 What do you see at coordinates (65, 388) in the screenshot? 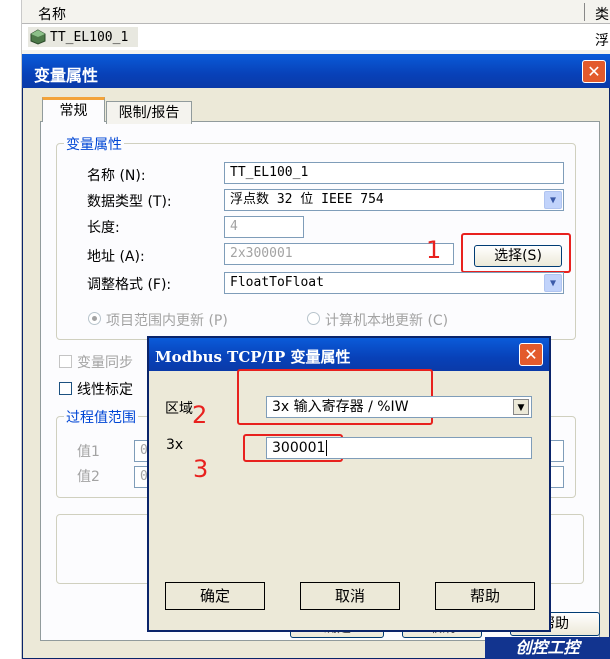
I see `checkbox-linear-scaling` at bounding box center [65, 388].